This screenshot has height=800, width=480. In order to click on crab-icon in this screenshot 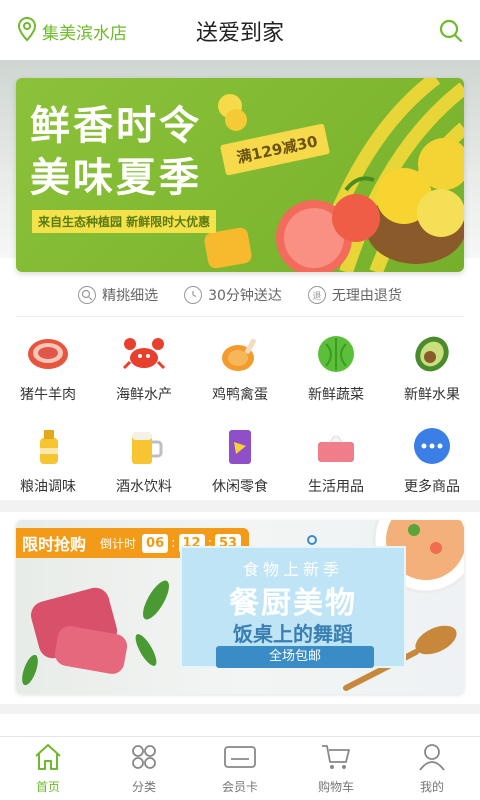, I will do `click(144, 354)`.